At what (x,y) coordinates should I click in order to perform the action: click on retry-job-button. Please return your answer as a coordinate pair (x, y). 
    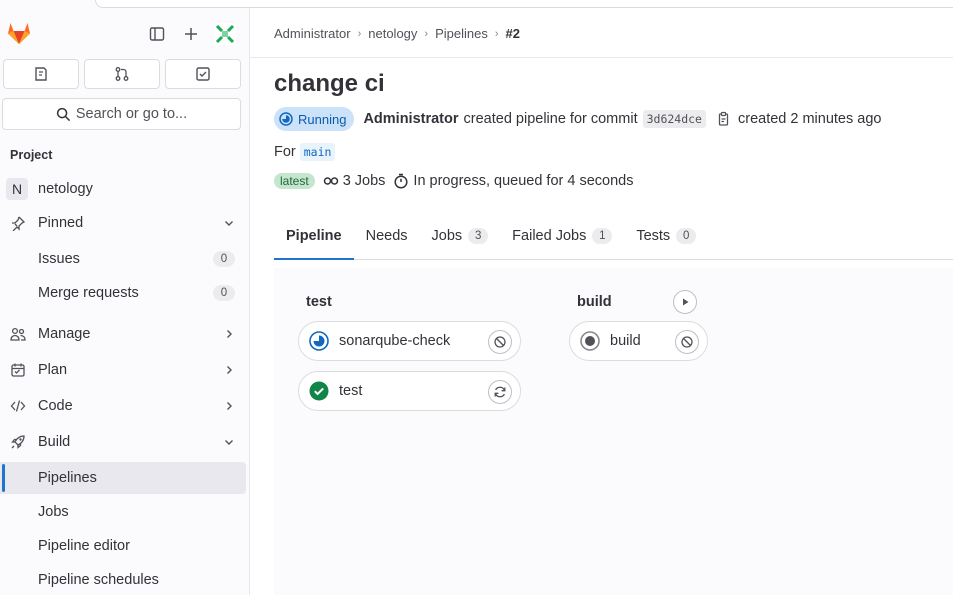
    Looking at the image, I should click on (500, 392).